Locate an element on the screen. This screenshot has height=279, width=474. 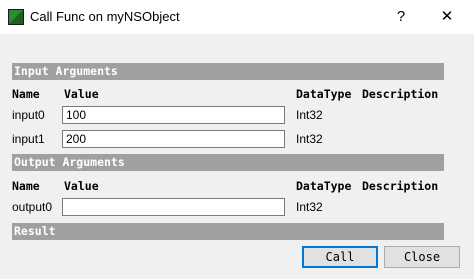
output-header-datatype: DataType is located at coordinates (324, 186).